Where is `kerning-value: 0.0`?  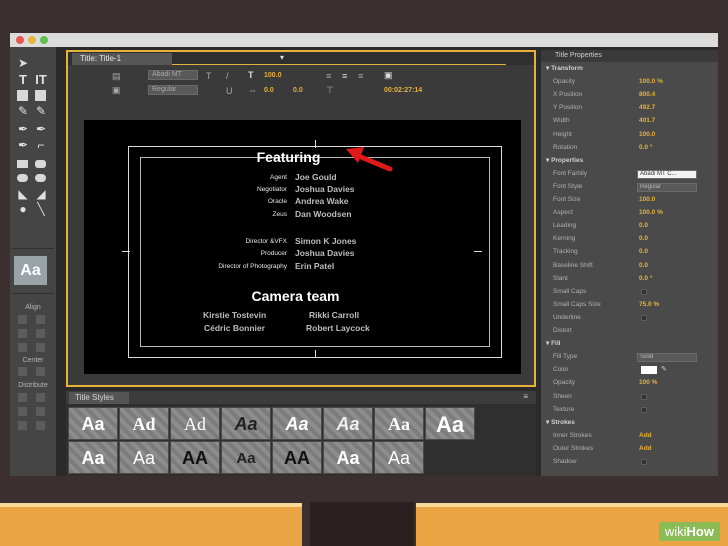 kerning-value: 0.0 is located at coordinates (269, 90).